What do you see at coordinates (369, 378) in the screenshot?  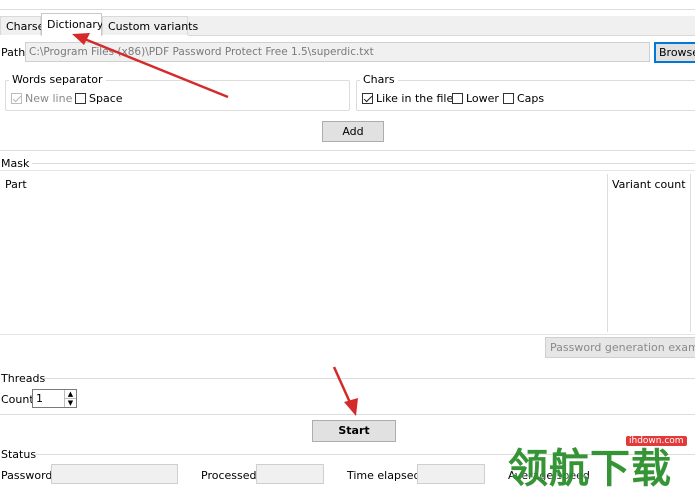 I see `threads-title-line` at bounding box center [369, 378].